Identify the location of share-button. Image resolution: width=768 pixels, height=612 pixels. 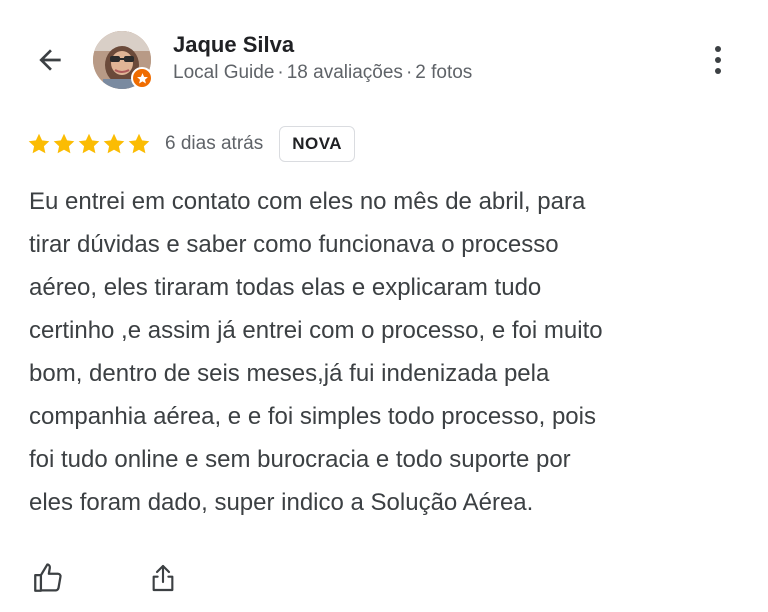
(163, 578).